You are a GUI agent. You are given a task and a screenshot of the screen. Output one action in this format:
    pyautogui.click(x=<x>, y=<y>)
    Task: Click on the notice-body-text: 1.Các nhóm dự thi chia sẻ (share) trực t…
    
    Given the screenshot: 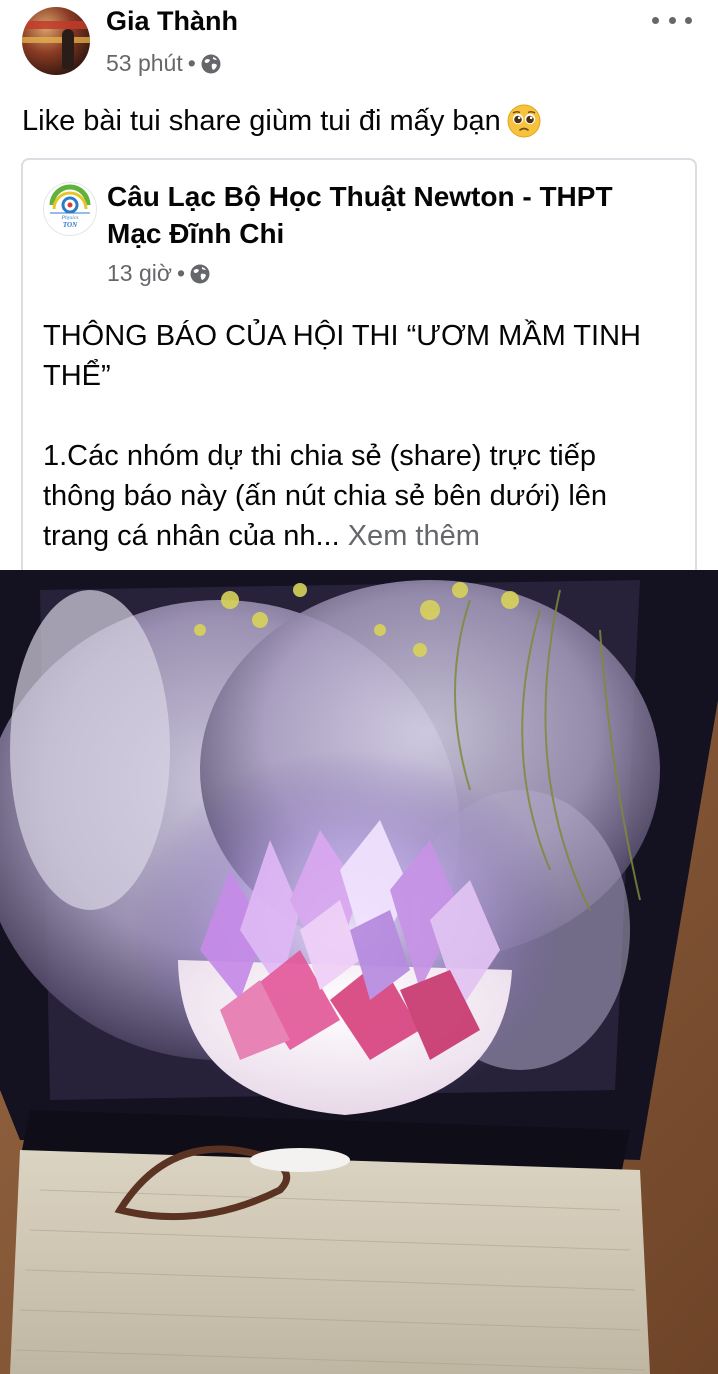 What is the action you would take?
    pyautogui.click(x=325, y=496)
    